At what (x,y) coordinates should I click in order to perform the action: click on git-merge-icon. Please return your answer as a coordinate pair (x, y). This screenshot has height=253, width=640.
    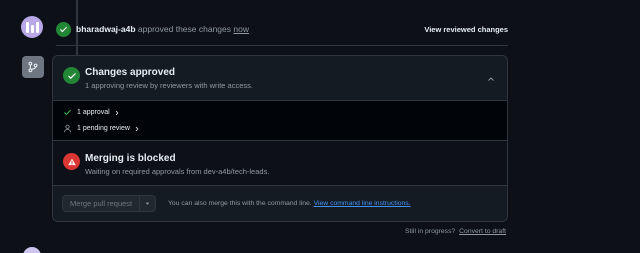
    Looking at the image, I should click on (33, 67).